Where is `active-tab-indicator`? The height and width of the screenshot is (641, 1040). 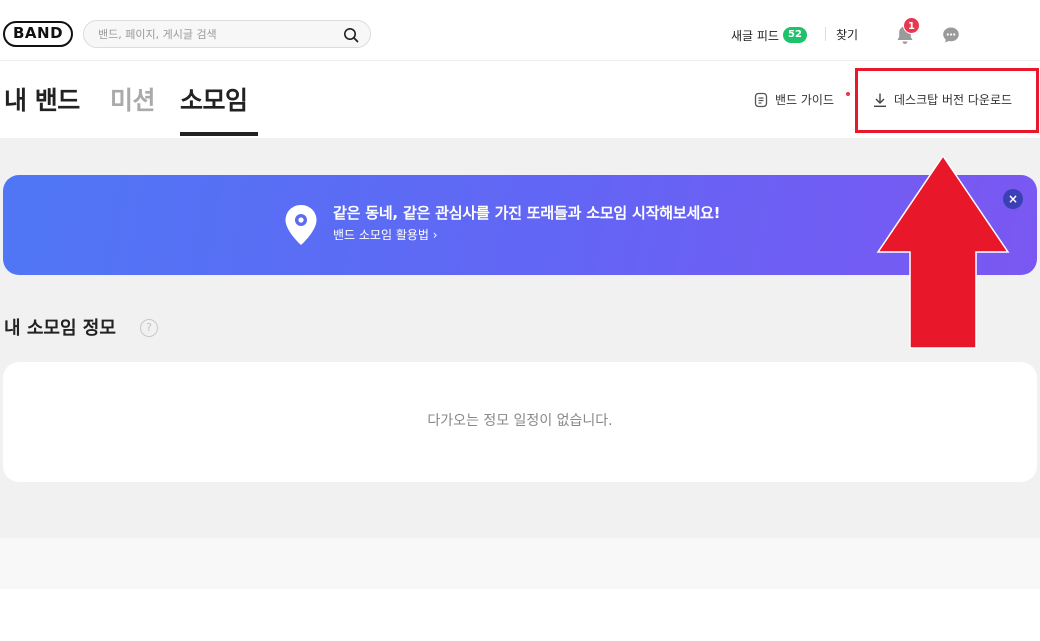 active-tab-indicator is located at coordinates (219, 134).